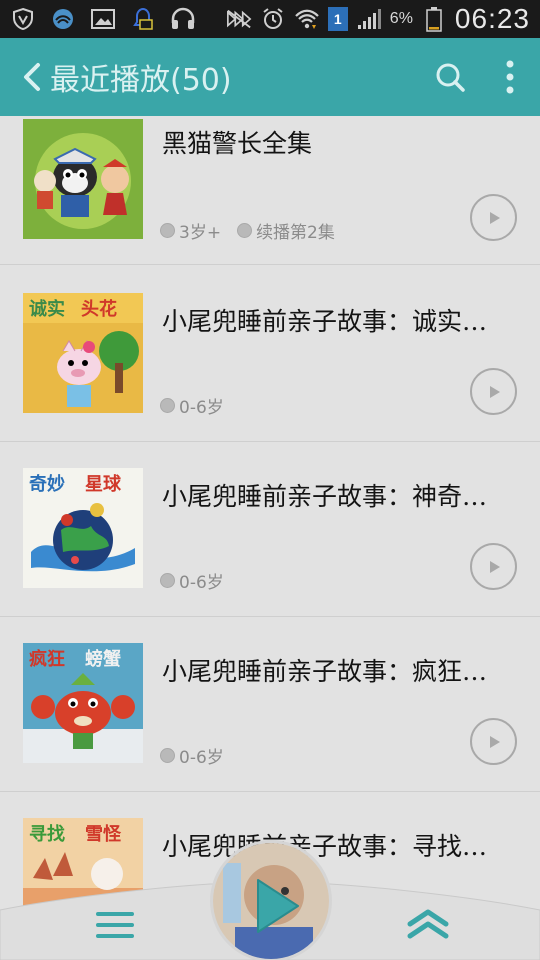 The image size is (540, 960). I want to click on menu-button, so click(115, 925).